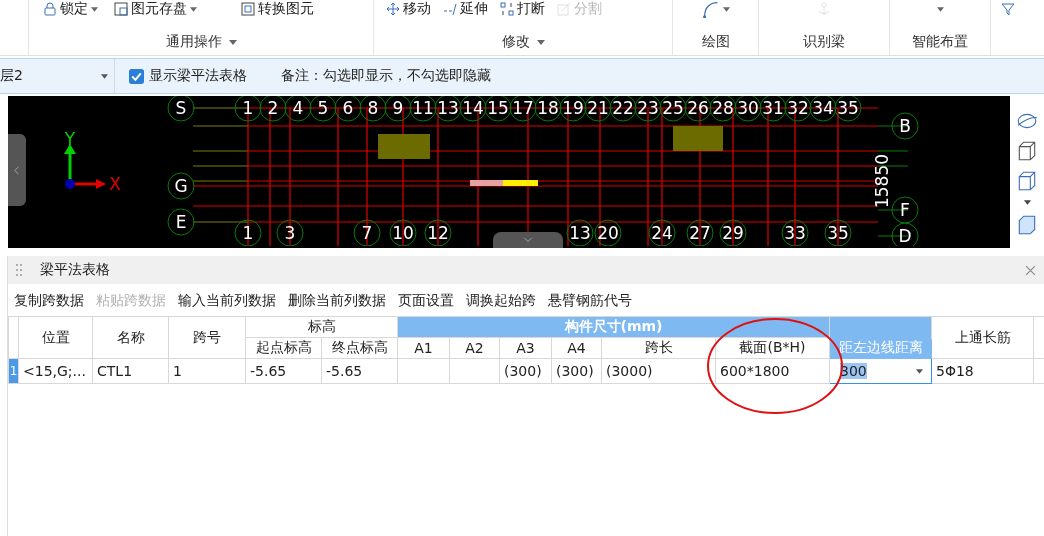 This screenshot has width=1044, height=536. I want to click on ribbon-tool: 移动, so click(408, 9).